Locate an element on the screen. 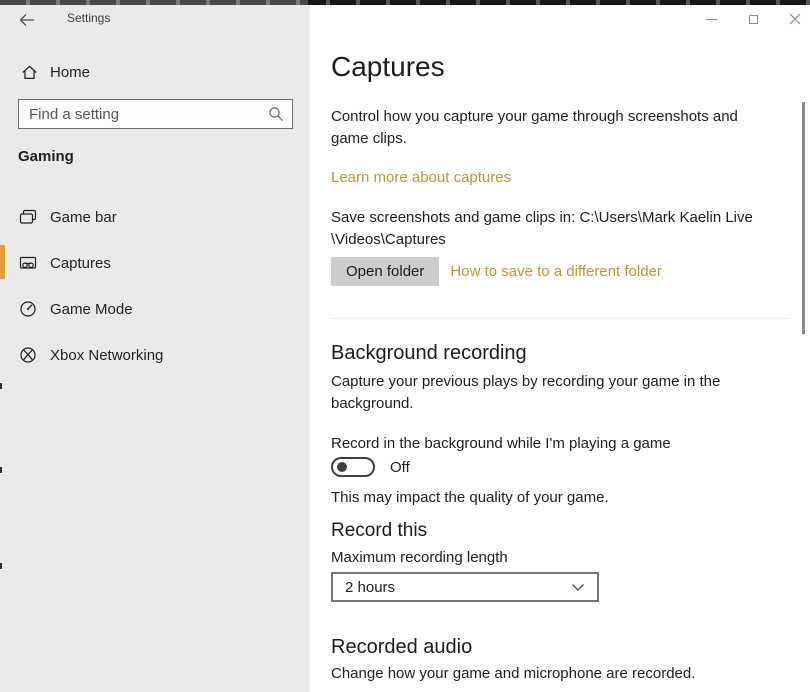  search-icon is located at coordinates (276, 114).